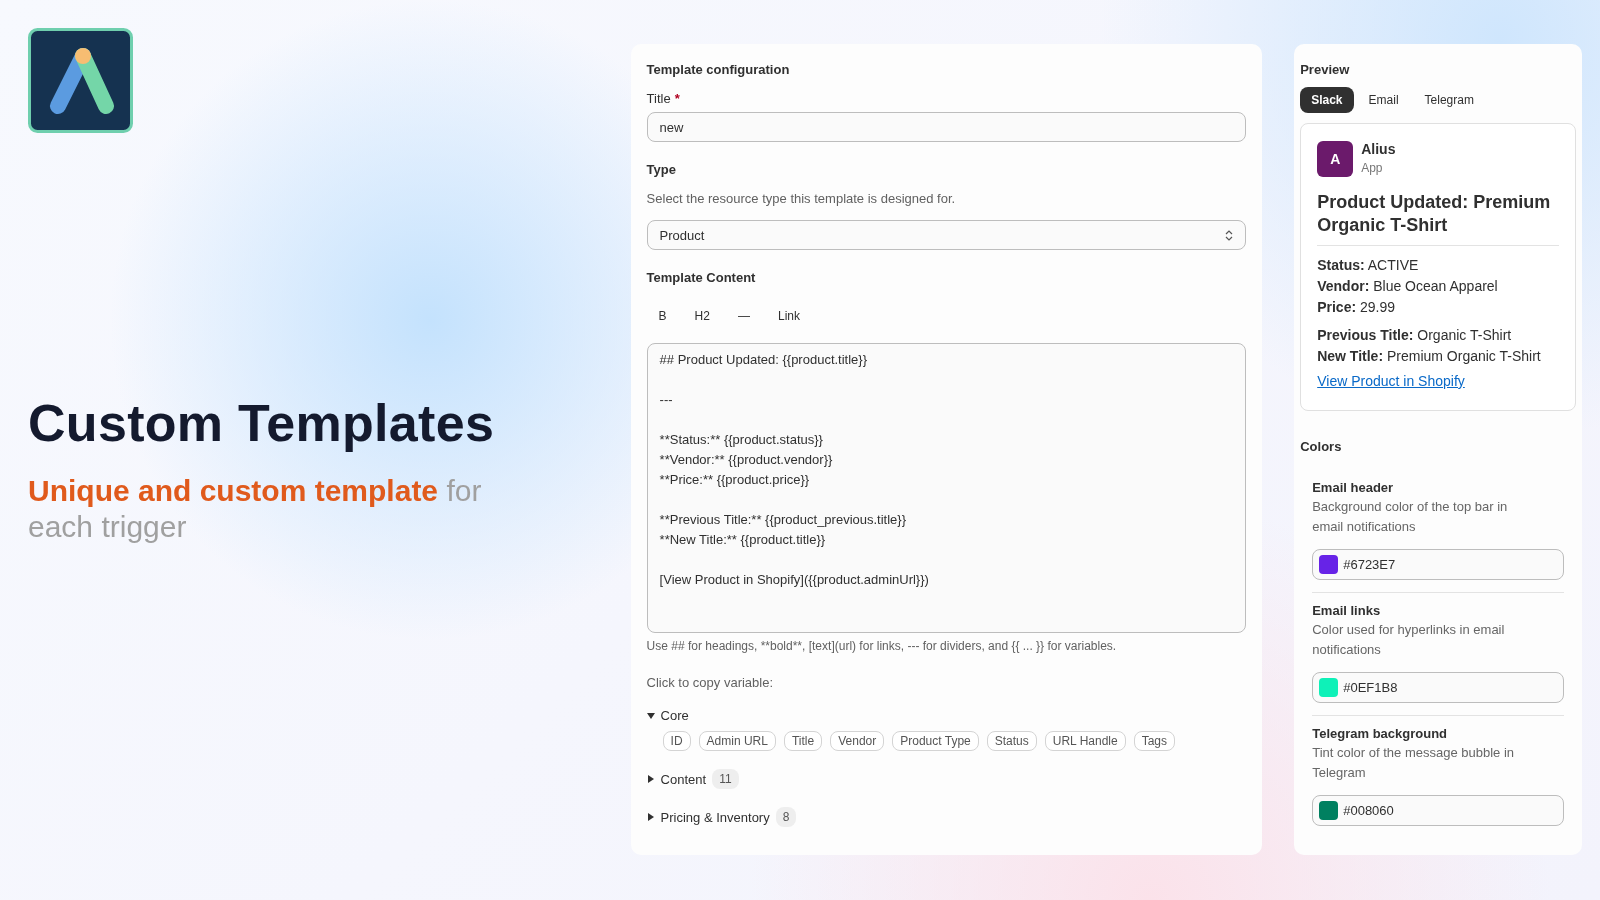 The height and width of the screenshot is (900, 1600). Describe the element at coordinates (1414, 763) in the screenshot. I see `color-description: Tint color of the message bubble in Telegram` at that location.